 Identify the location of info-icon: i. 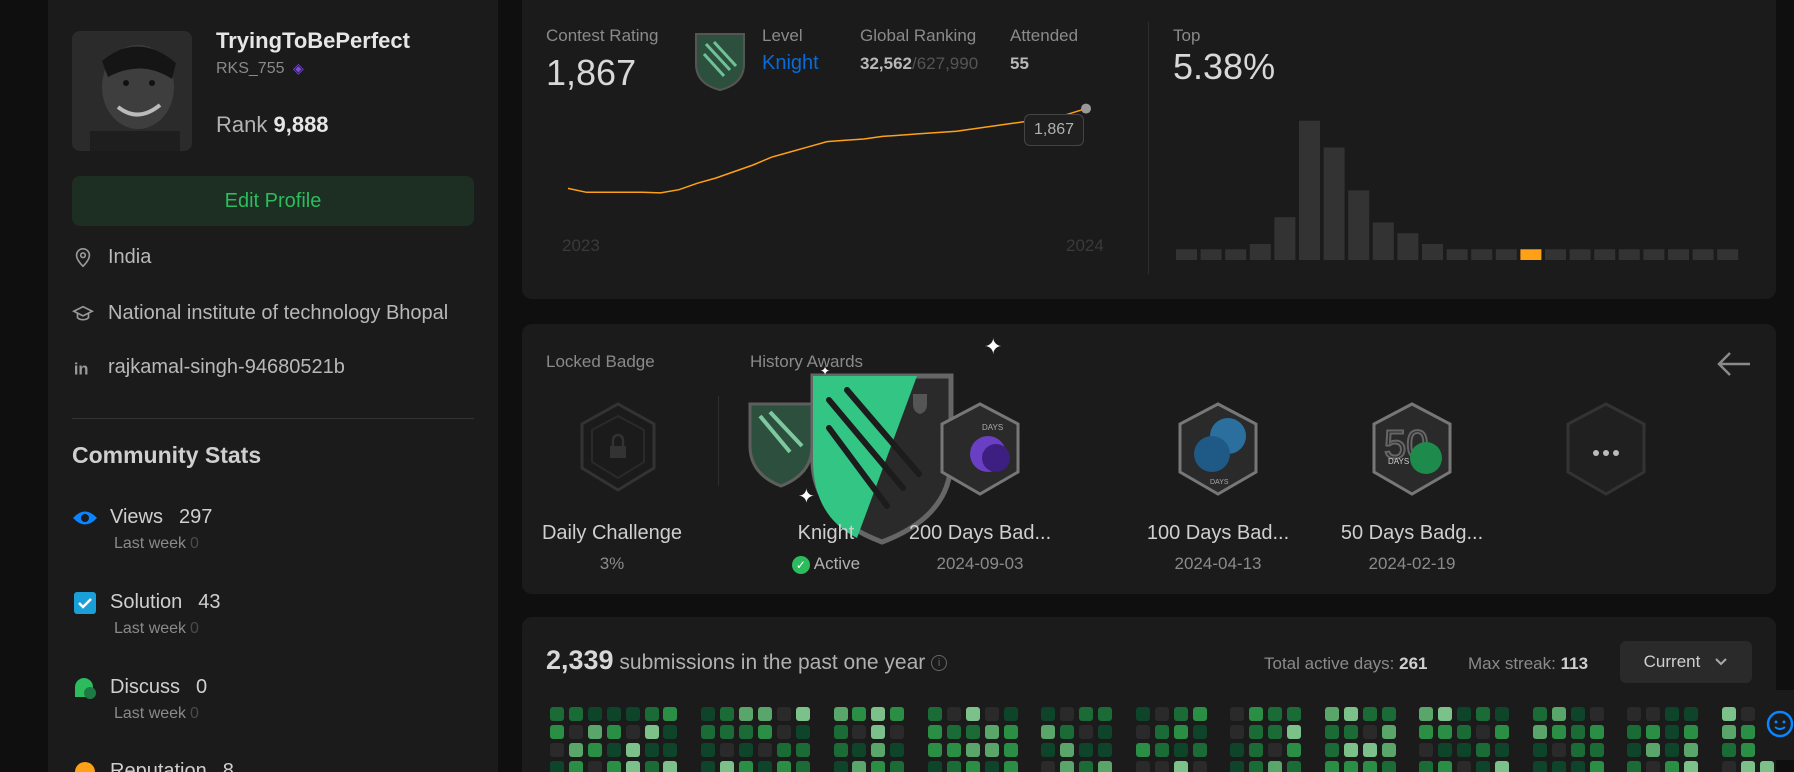
(939, 663).